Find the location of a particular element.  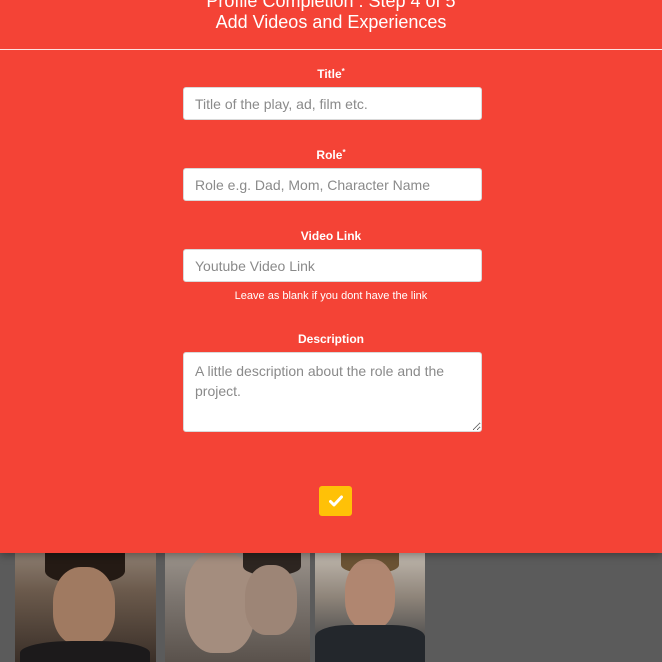

video-link-label: Video Link is located at coordinates (331, 236).